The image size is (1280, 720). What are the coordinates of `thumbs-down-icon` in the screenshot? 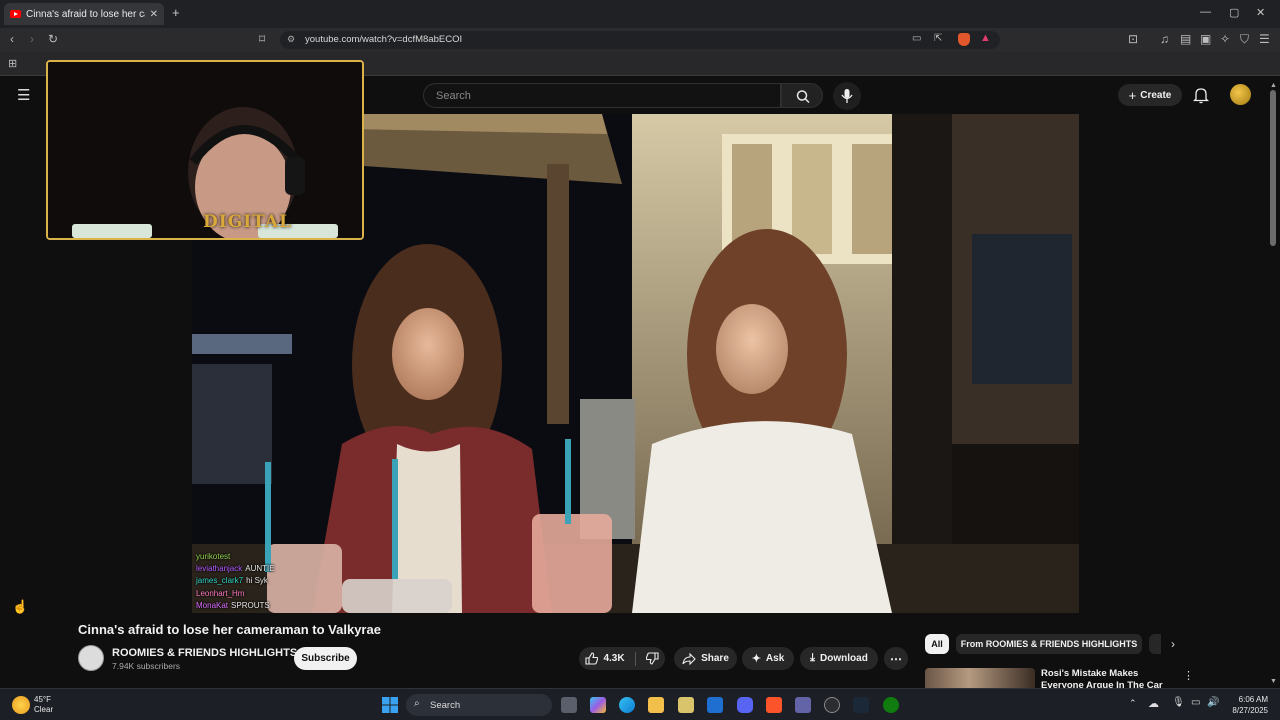 It's located at (652, 658).